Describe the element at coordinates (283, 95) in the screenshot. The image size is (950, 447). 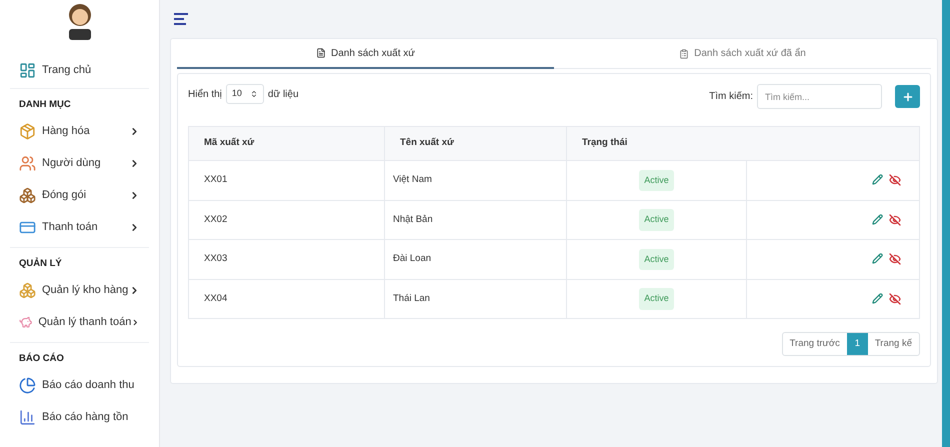
I see `show-suffix: dữ liệu` at that location.